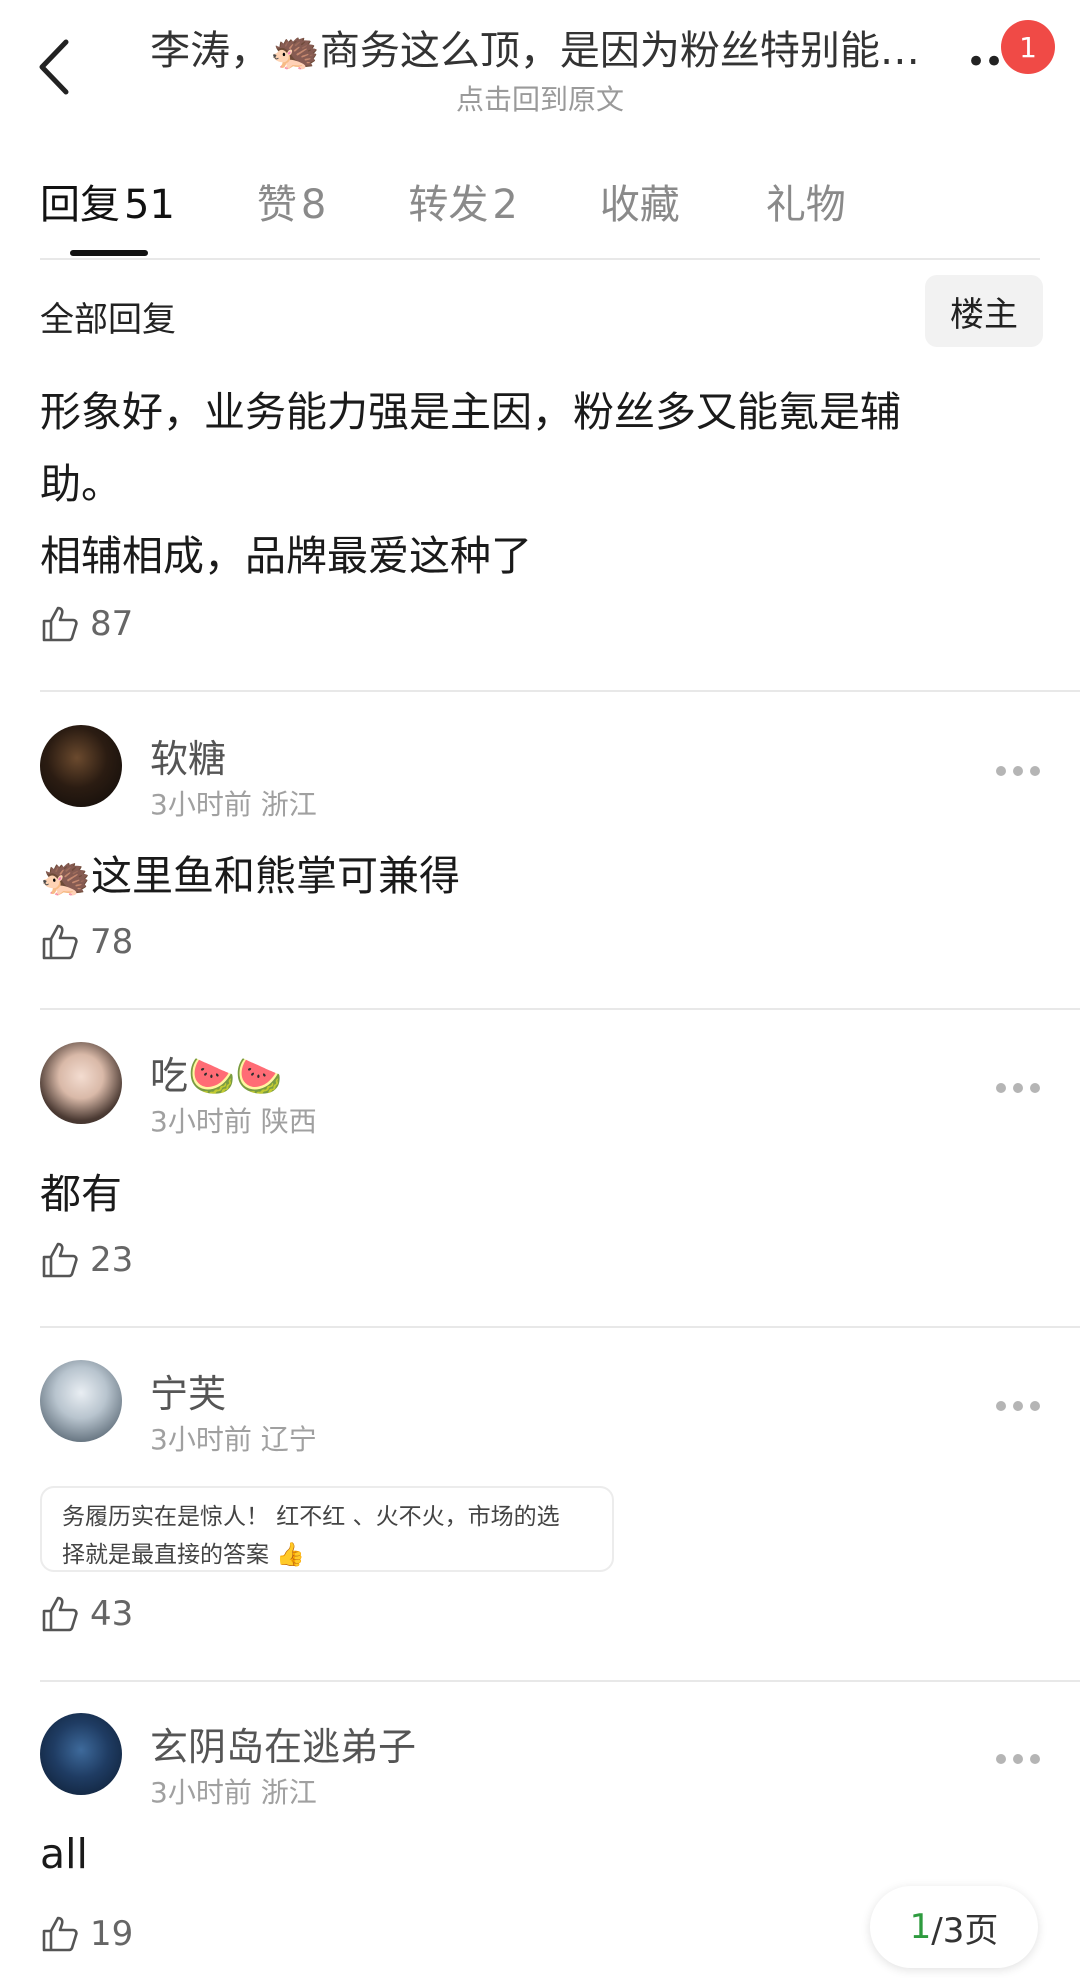  I want to click on comment-text: 🦔这里鱼和熊掌可兼得, so click(250, 876).